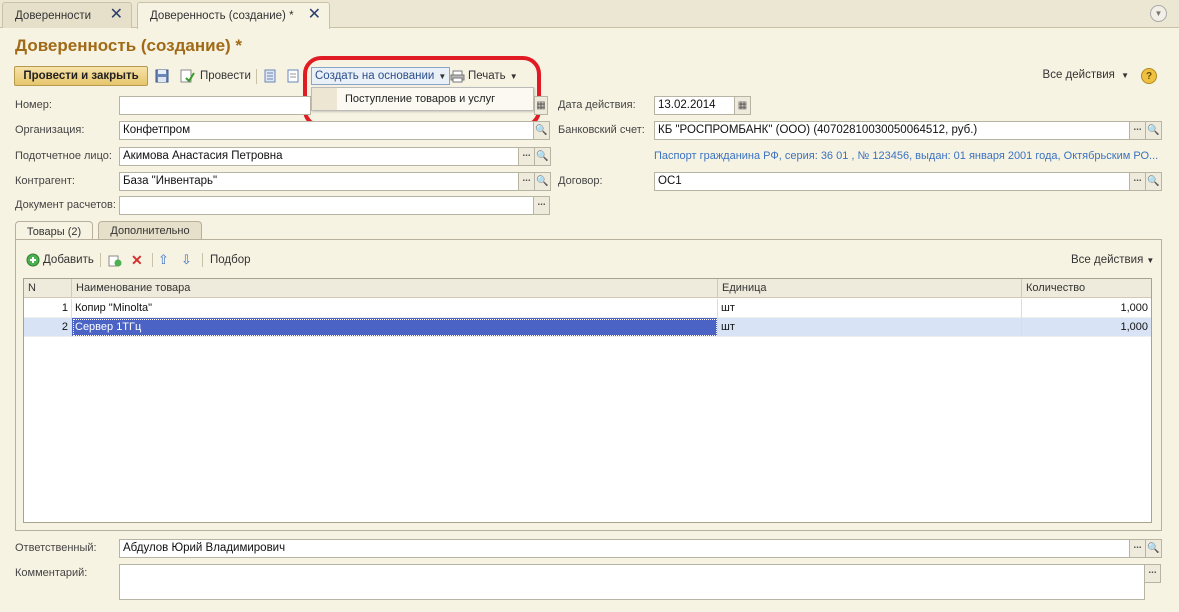  What do you see at coordinates (326, 205) in the screenshot?
I see `settlement-doc-field` at bounding box center [326, 205].